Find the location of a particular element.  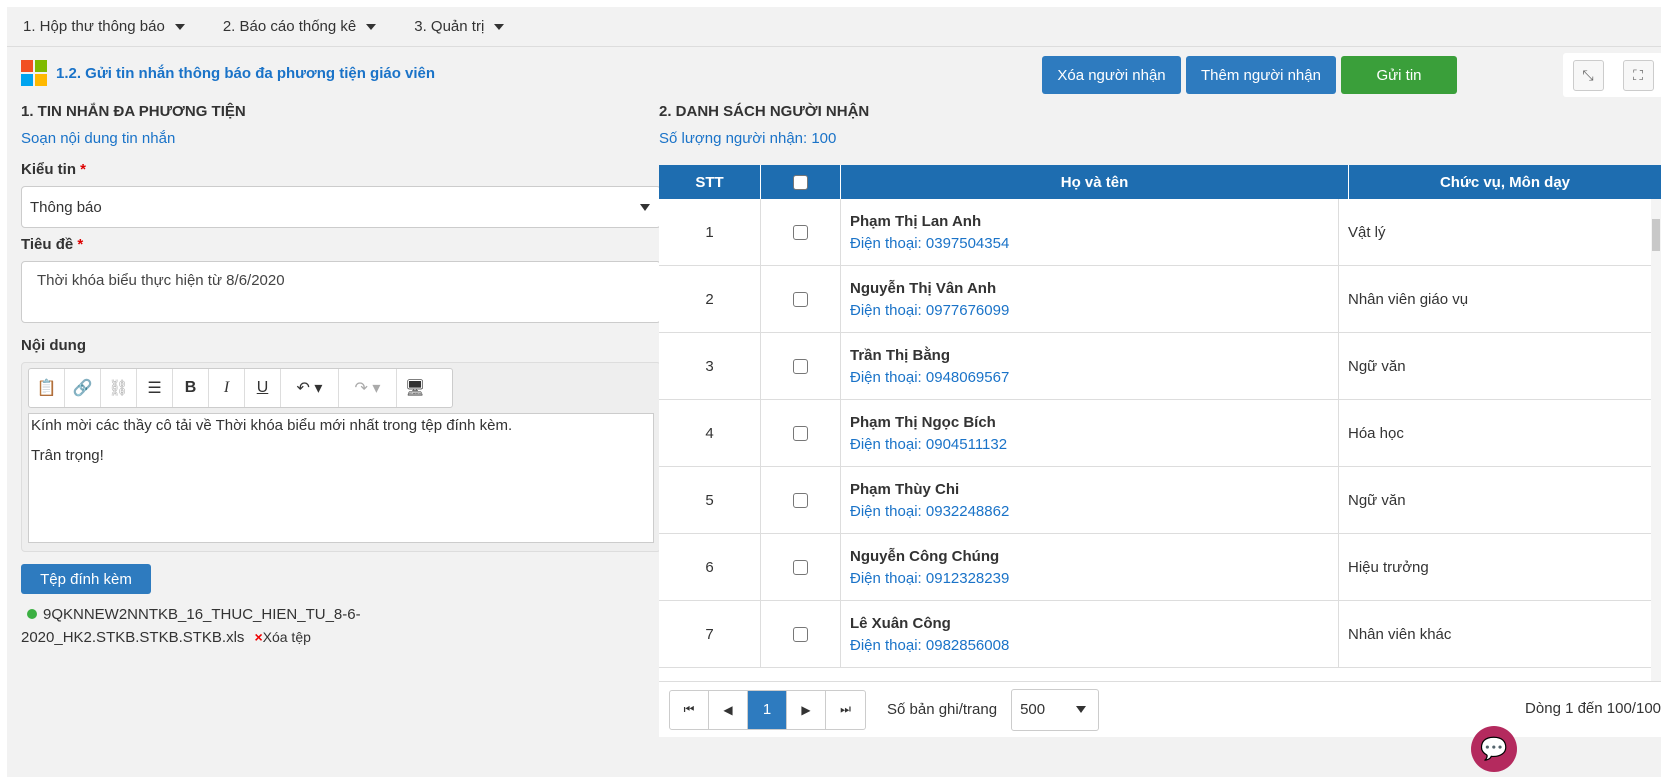

row-name-cell: Phạm Thị Lan Anh Điện thoại: 0397504354 is located at coordinates (1090, 232).